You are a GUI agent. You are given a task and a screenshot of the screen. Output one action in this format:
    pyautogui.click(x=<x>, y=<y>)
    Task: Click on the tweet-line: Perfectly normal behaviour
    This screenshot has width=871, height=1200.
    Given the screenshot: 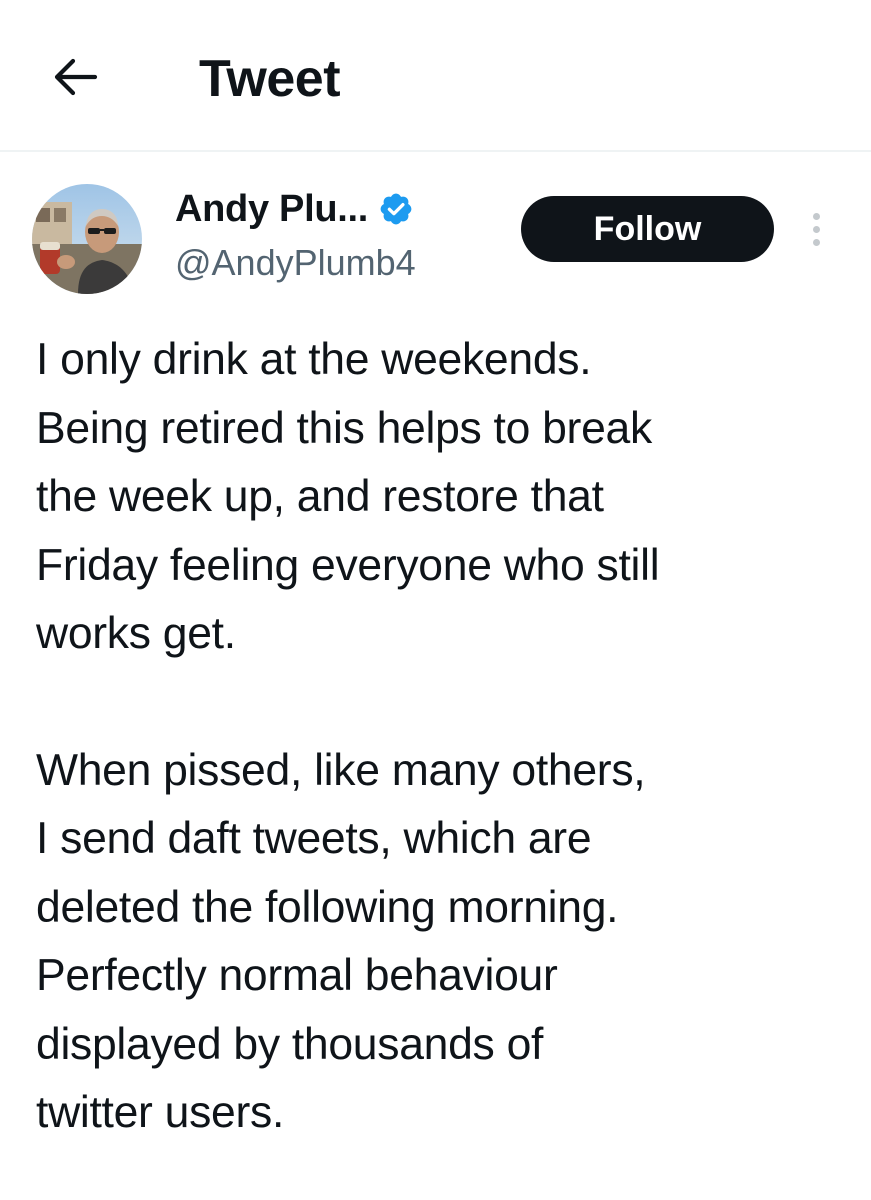 What is the action you would take?
    pyautogui.click(x=297, y=975)
    